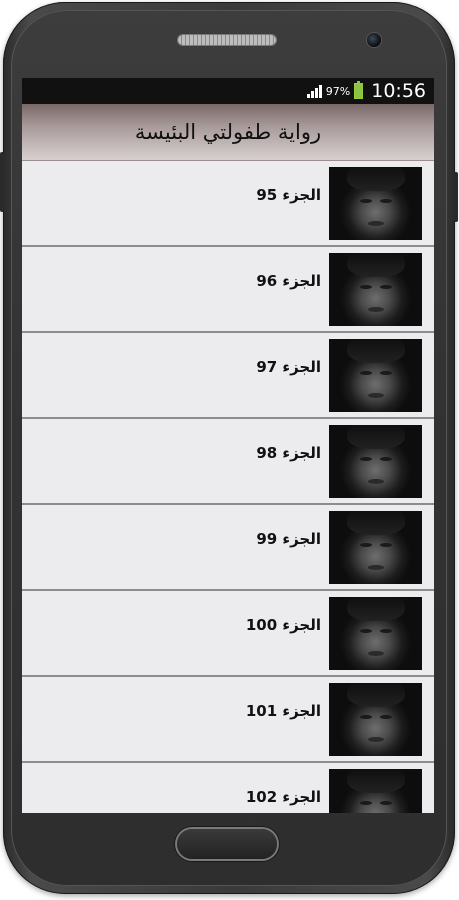  I want to click on home-button, so click(227, 844).